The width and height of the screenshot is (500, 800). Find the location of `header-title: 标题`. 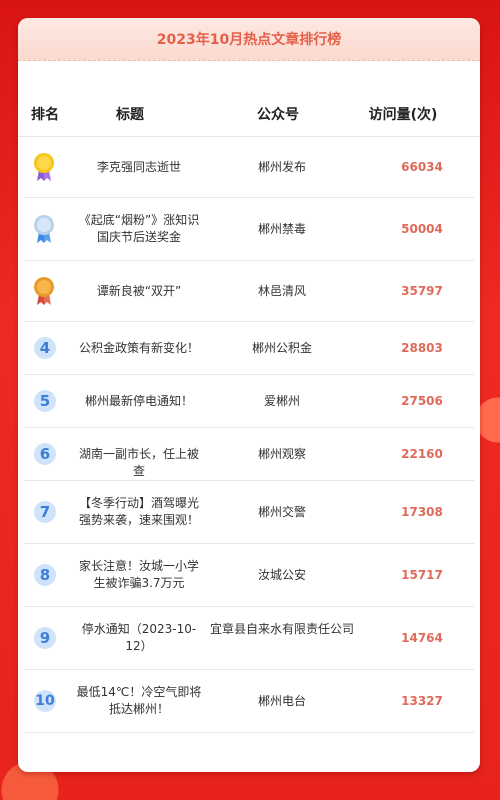

header-title: 标题 is located at coordinates (130, 115).